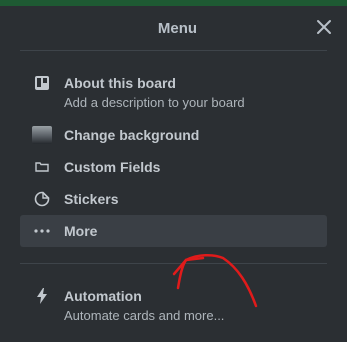 This screenshot has width=347, height=342. Describe the element at coordinates (42, 167) in the screenshot. I see `card-icon` at that location.